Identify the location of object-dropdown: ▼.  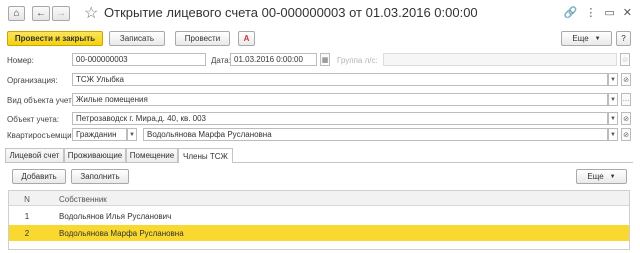
(613, 118).